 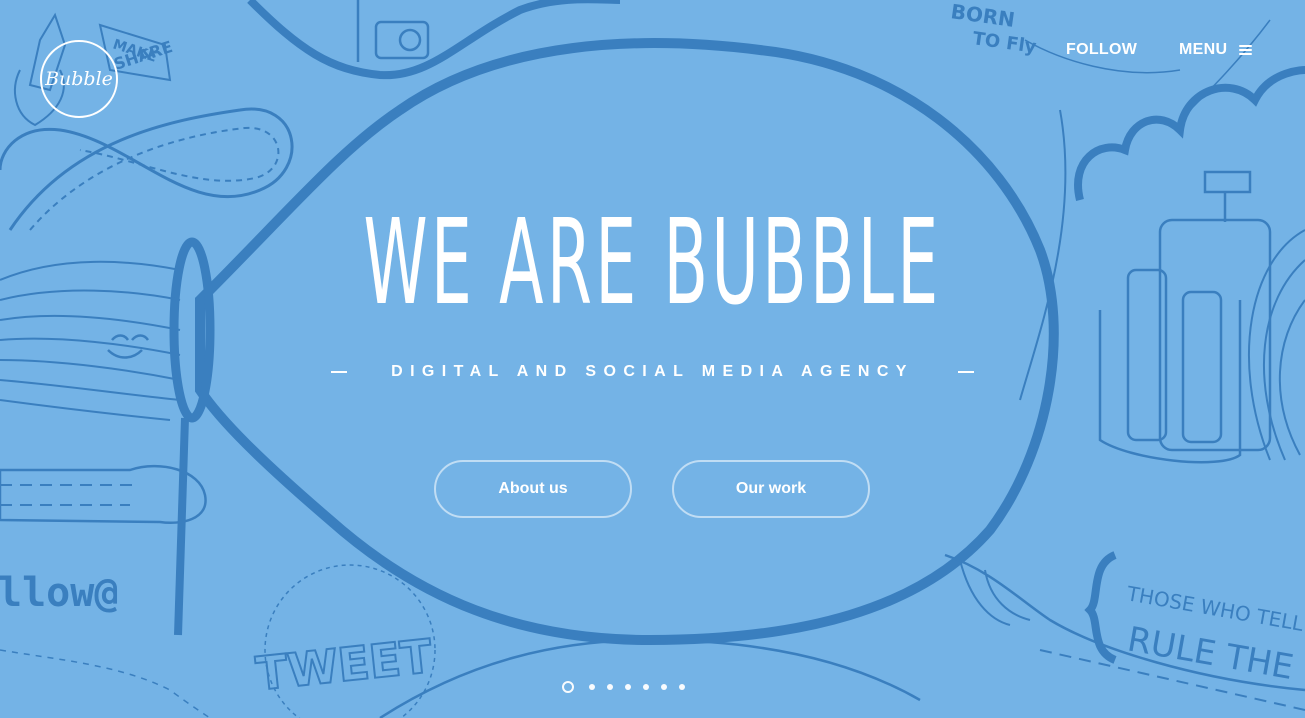 I want to click on top-hill, so click(x=433, y=40).